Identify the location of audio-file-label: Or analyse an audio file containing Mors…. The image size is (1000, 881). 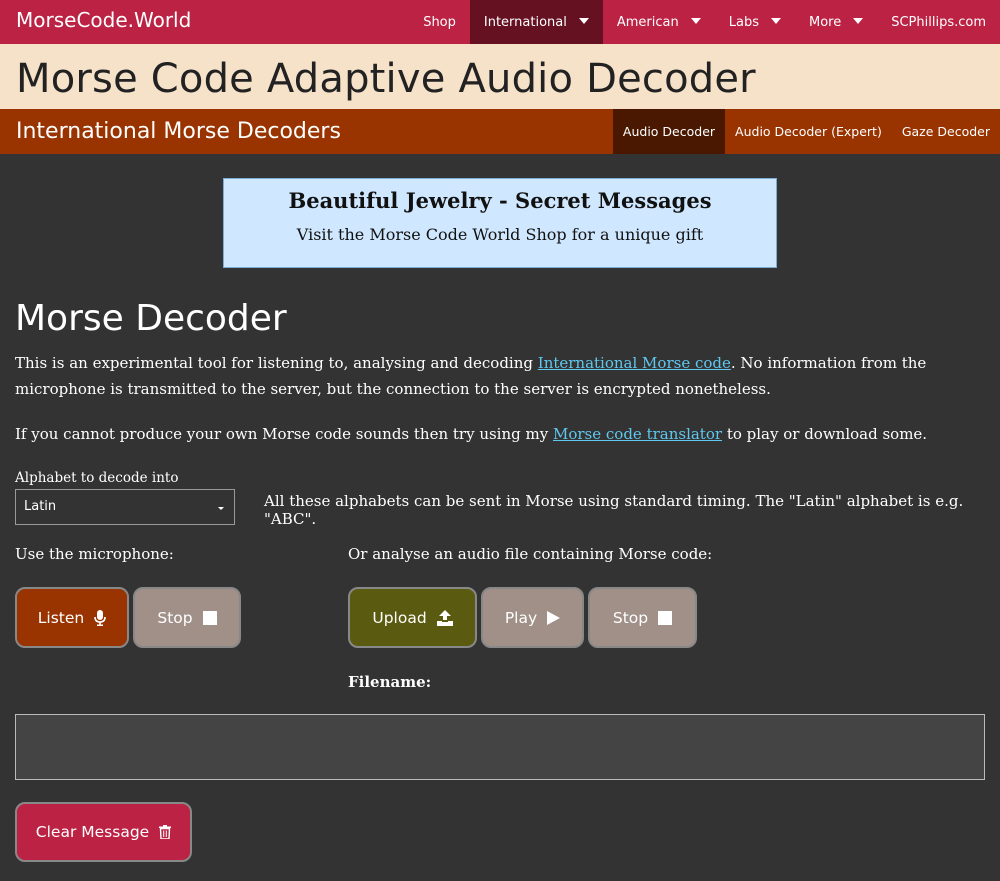
(530, 554).